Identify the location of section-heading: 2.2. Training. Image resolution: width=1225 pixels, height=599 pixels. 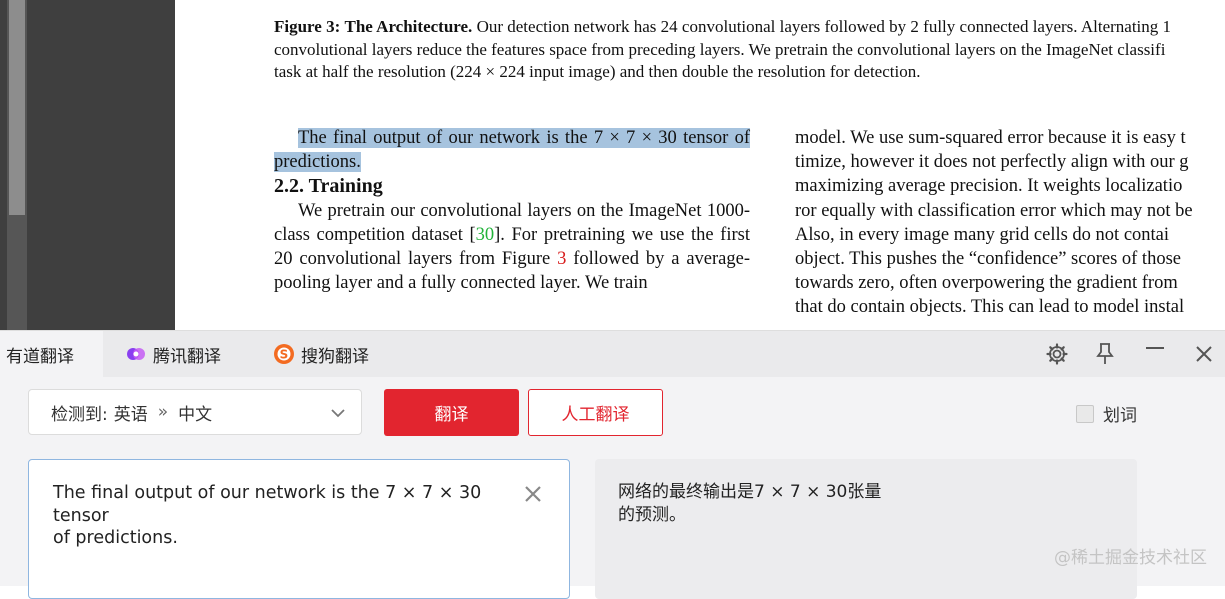
(328, 186).